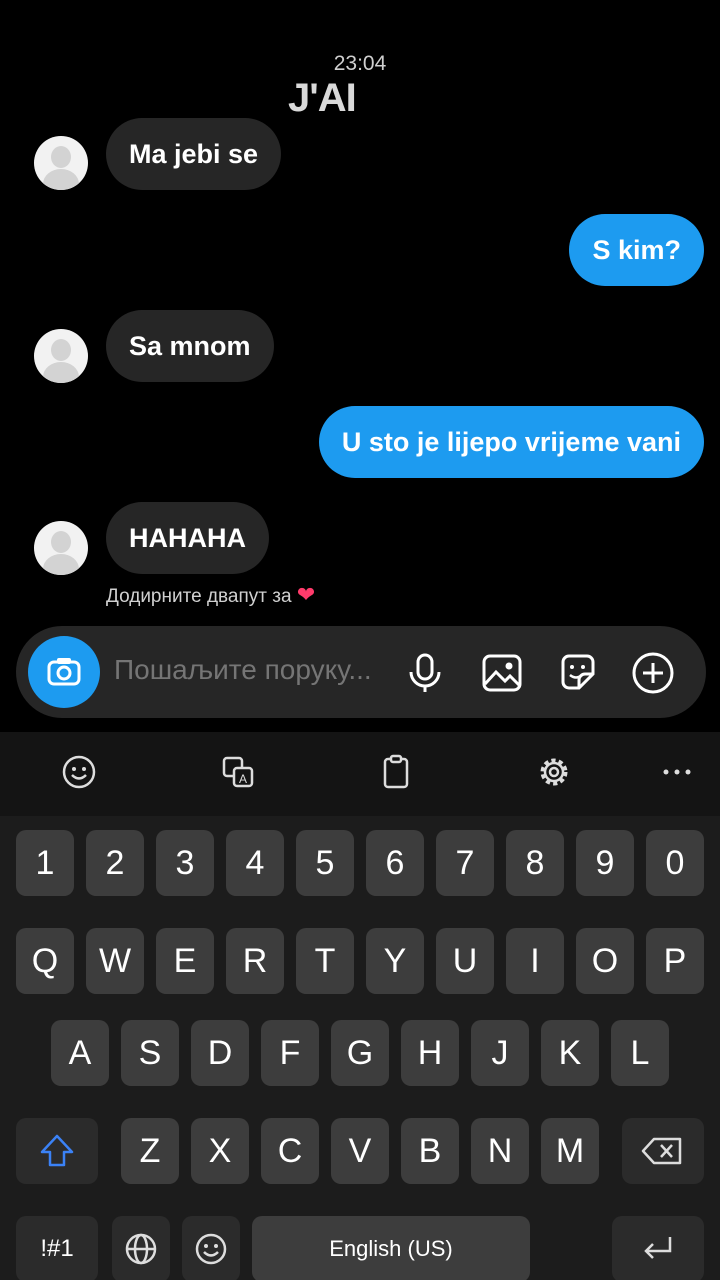  I want to click on backspace-icon, so click(661, 1151).